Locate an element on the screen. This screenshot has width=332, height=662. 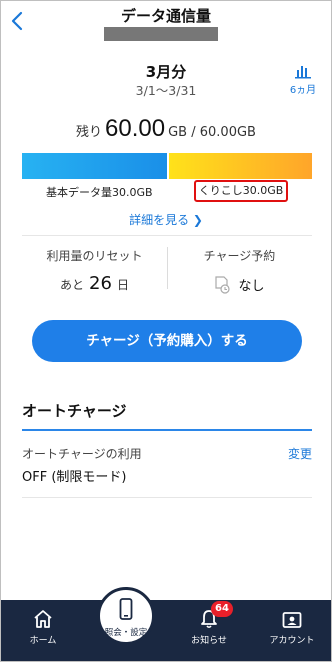
reservation-icon is located at coordinates (223, 284).